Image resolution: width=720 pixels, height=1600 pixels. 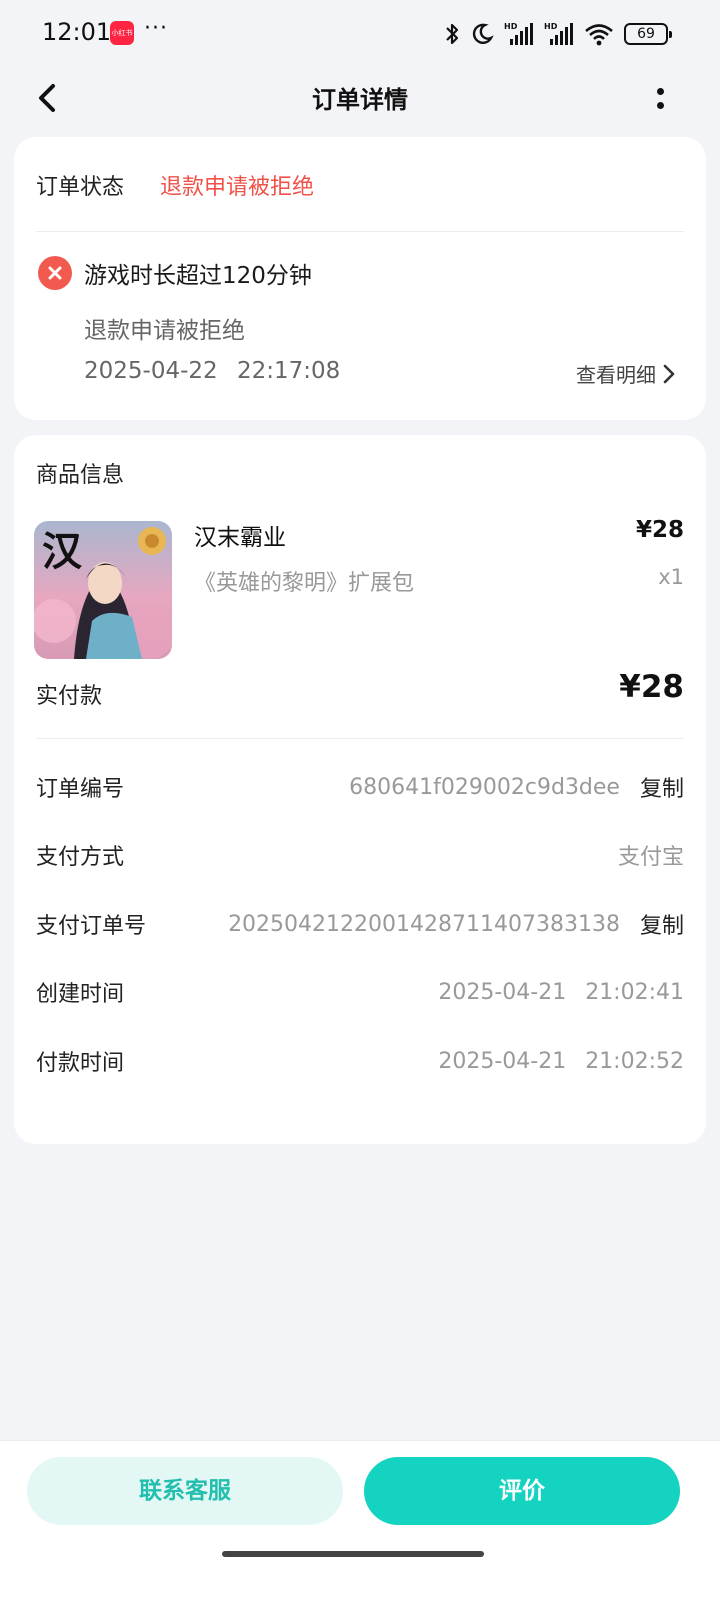 What do you see at coordinates (62, 551) in the screenshot?
I see `product-image-char: 汉` at bounding box center [62, 551].